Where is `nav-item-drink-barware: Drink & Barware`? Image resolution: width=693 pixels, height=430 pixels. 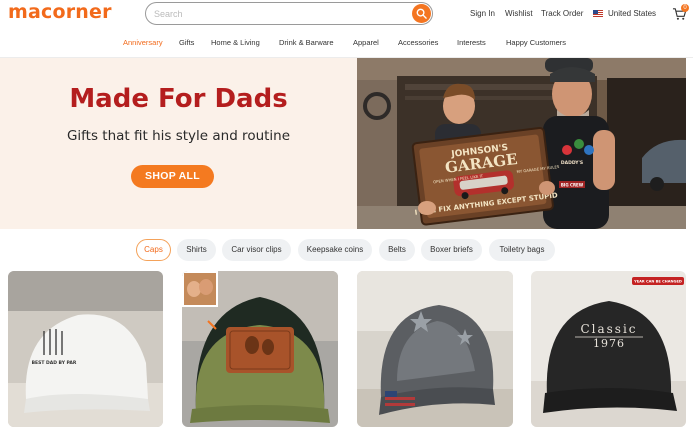 nav-item-drink-barware: Drink & Barware is located at coordinates (306, 42).